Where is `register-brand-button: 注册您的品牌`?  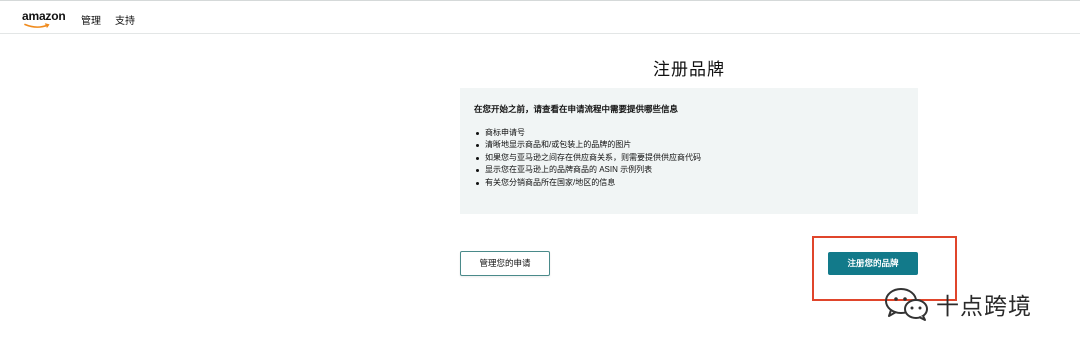
register-brand-button: 注册您的品牌 is located at coordinates (873, 263).